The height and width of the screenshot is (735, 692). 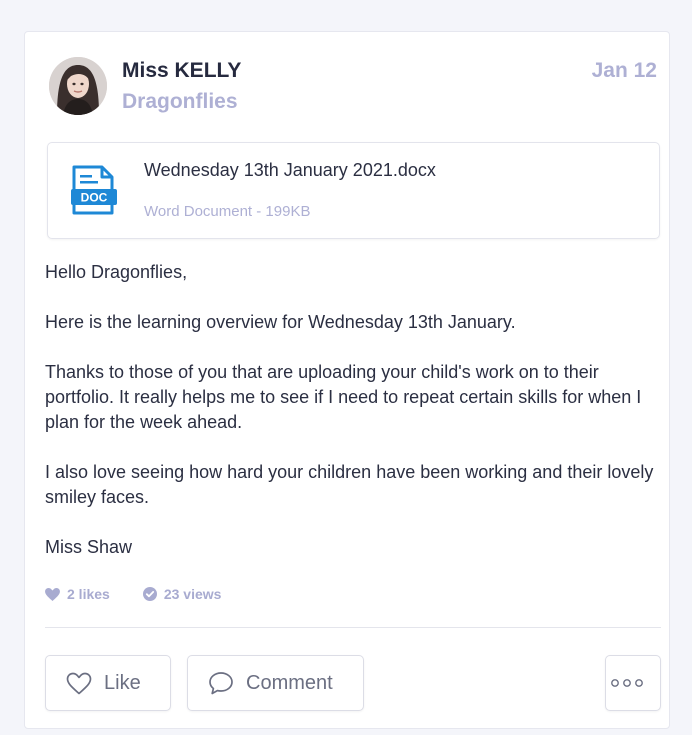 I want to click on likes-count: 2 likes, so click(x=88, y=594).